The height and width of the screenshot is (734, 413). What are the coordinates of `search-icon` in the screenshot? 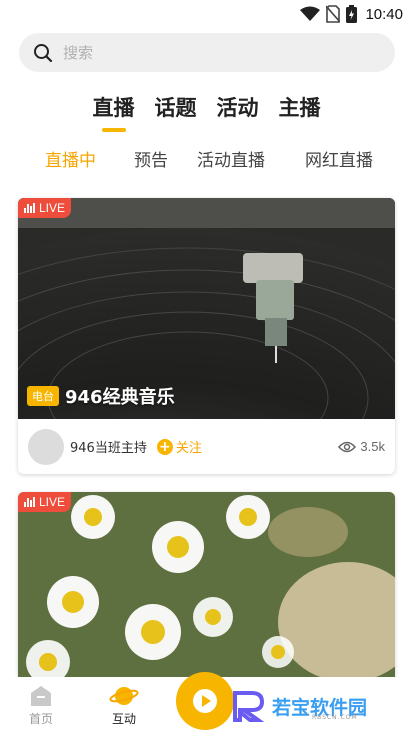 It's located at (43, 52).